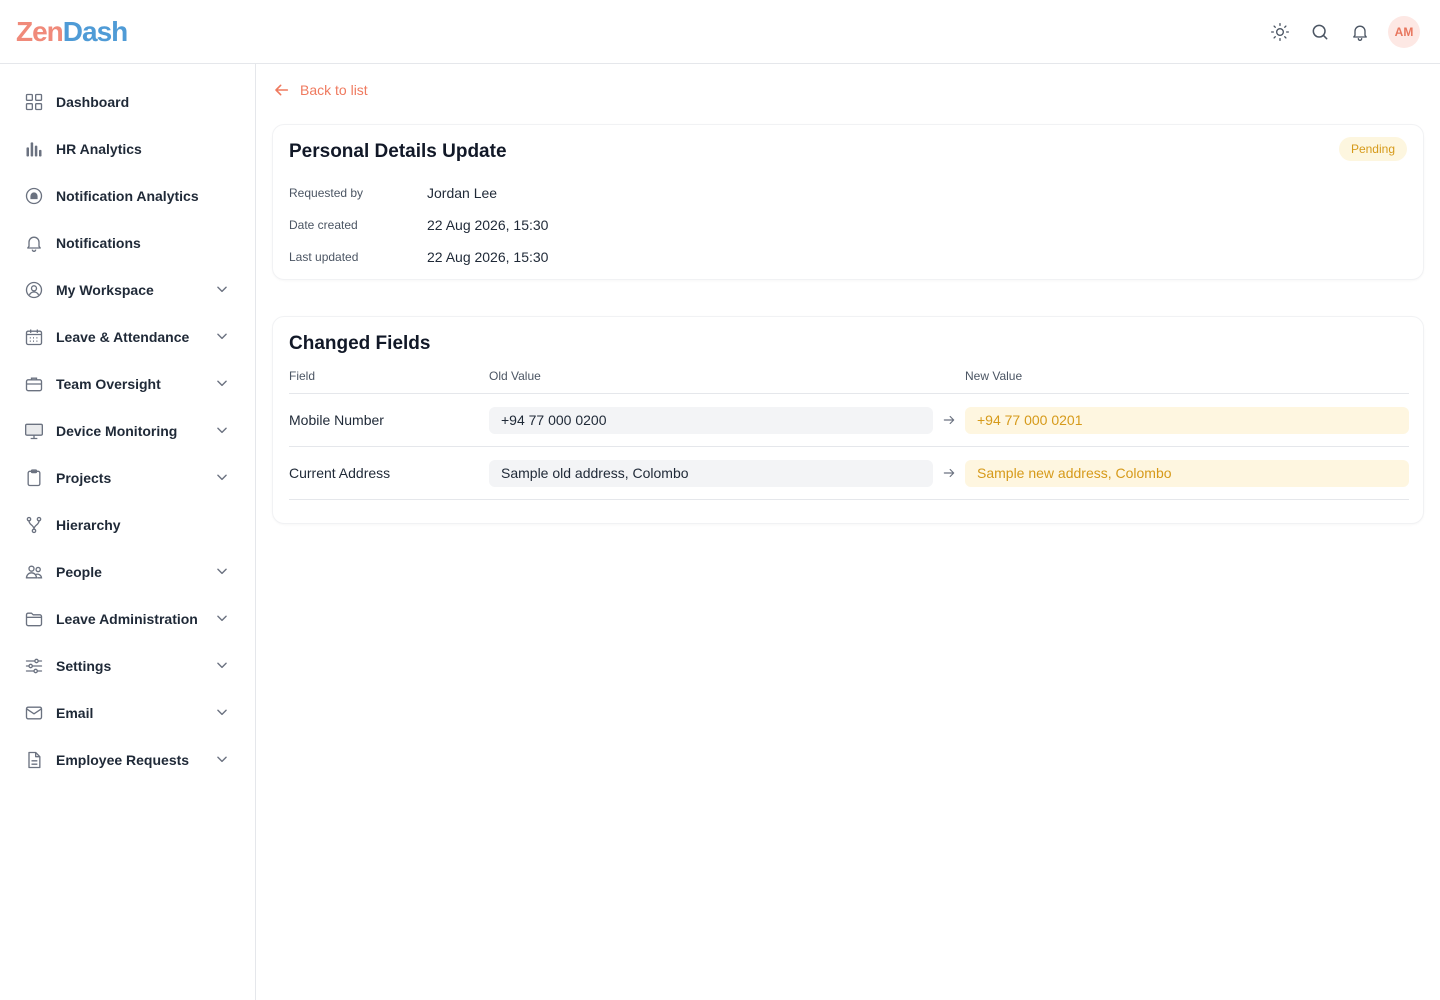 This screenshot has height=1000, width=1440. Describe the element at coordinates (34, 525) in the screenshot. I see `hierarchy-icon` at that location.